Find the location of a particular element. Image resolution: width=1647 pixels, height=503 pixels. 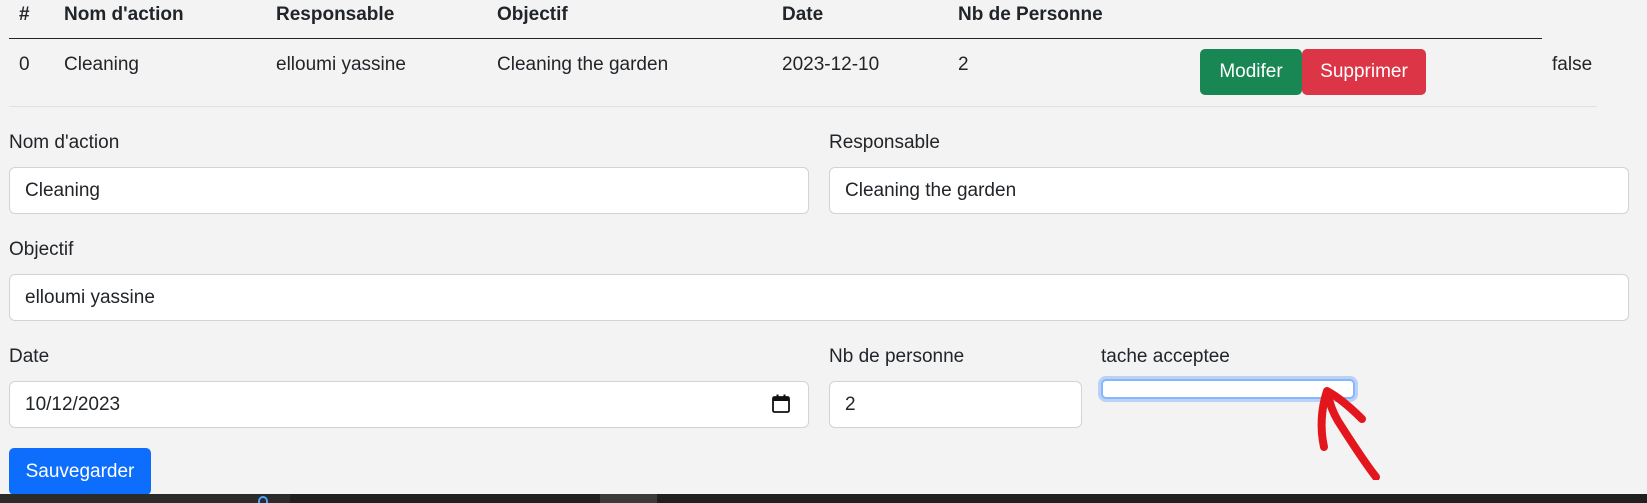

objectif-label: Objectif is located at coordinates (41, 249).